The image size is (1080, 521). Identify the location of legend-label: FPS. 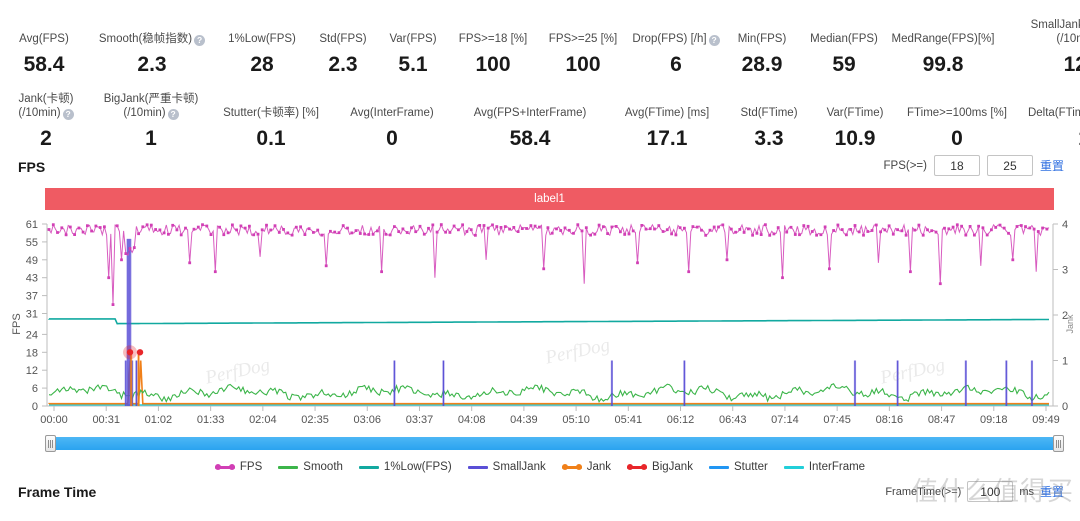
(251, 467).